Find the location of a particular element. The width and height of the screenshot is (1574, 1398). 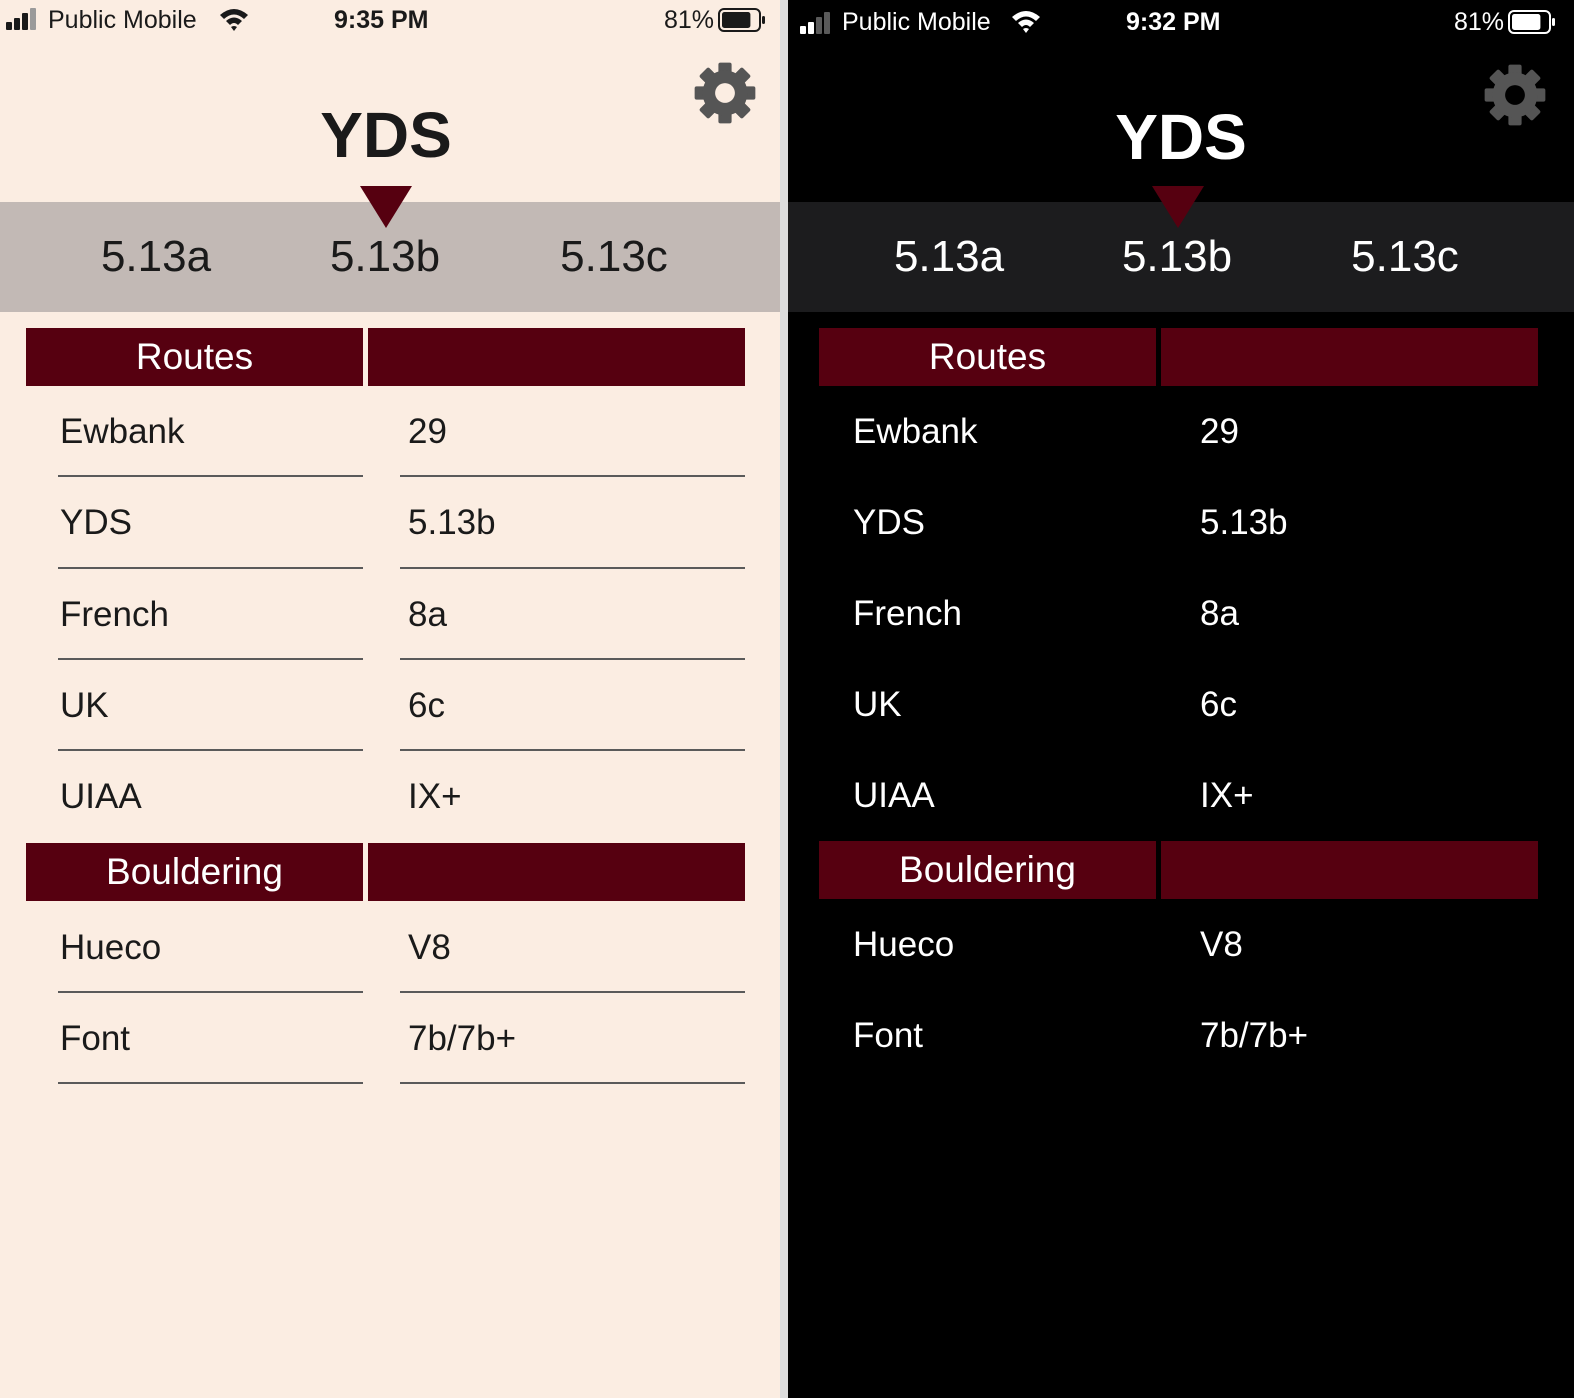

status-bar: Public Mobile 9:35 PM 81% is located at coordinates (390, 22).